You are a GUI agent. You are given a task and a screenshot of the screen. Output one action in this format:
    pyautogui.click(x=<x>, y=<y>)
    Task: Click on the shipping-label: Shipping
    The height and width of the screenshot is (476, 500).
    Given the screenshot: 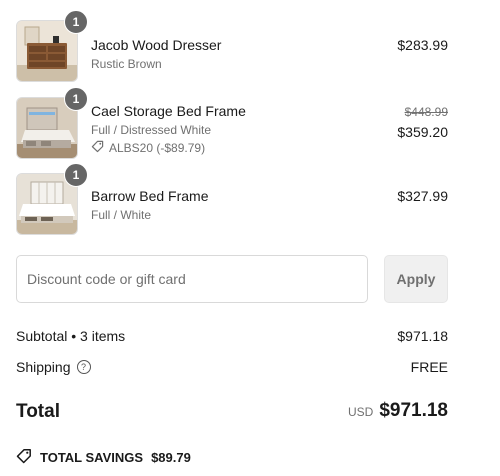 What is the action you would take?
    pyautogui.click(x=43, y=367)
    